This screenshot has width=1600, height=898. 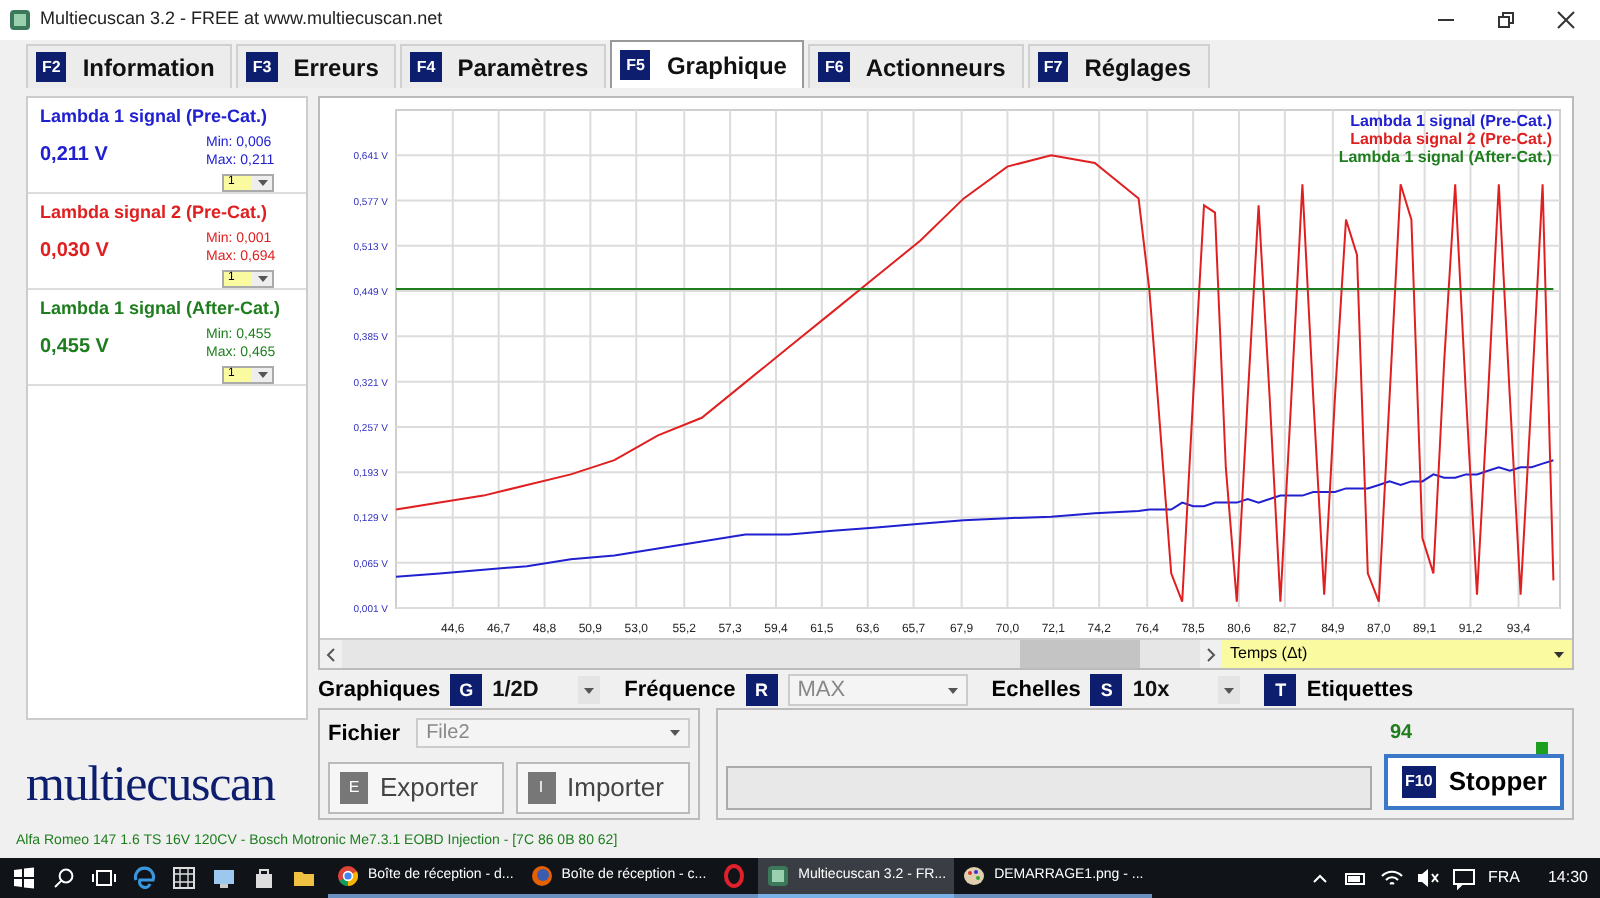 I want to click on key-badge: F6, so click(x=834, y=67).